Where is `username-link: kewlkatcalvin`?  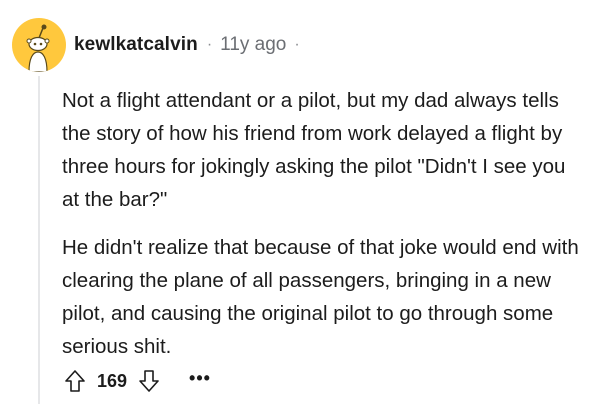 username-link: kewlkatcalvin is located at coordinates (136, 45).